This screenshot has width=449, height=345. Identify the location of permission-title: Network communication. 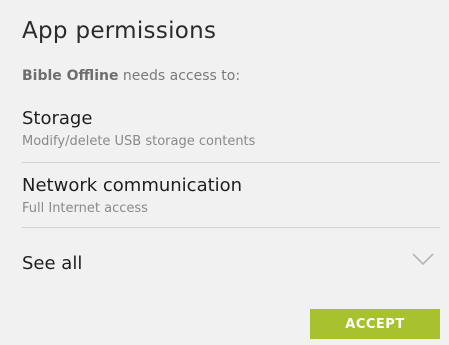
(132, 185).